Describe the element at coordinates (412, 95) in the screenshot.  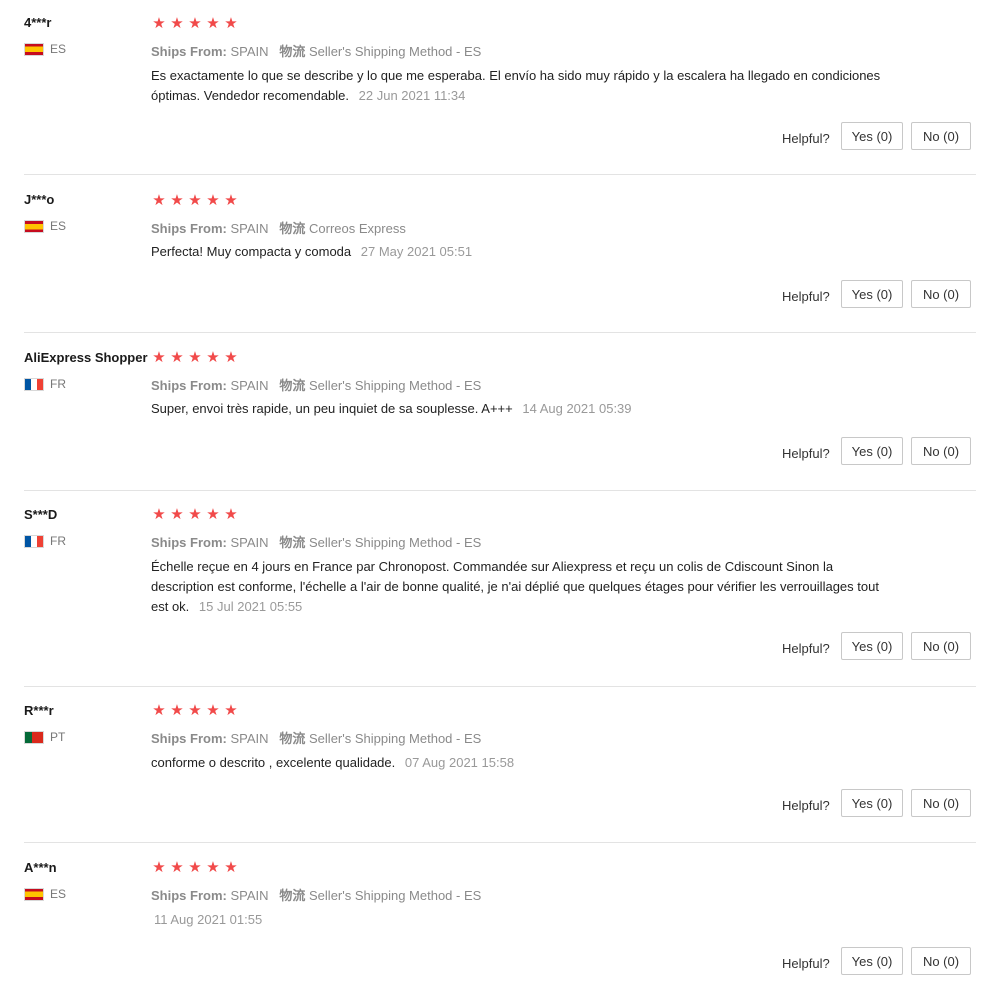
I see `review-date: 22 Jun 2021 11:34` at that location.